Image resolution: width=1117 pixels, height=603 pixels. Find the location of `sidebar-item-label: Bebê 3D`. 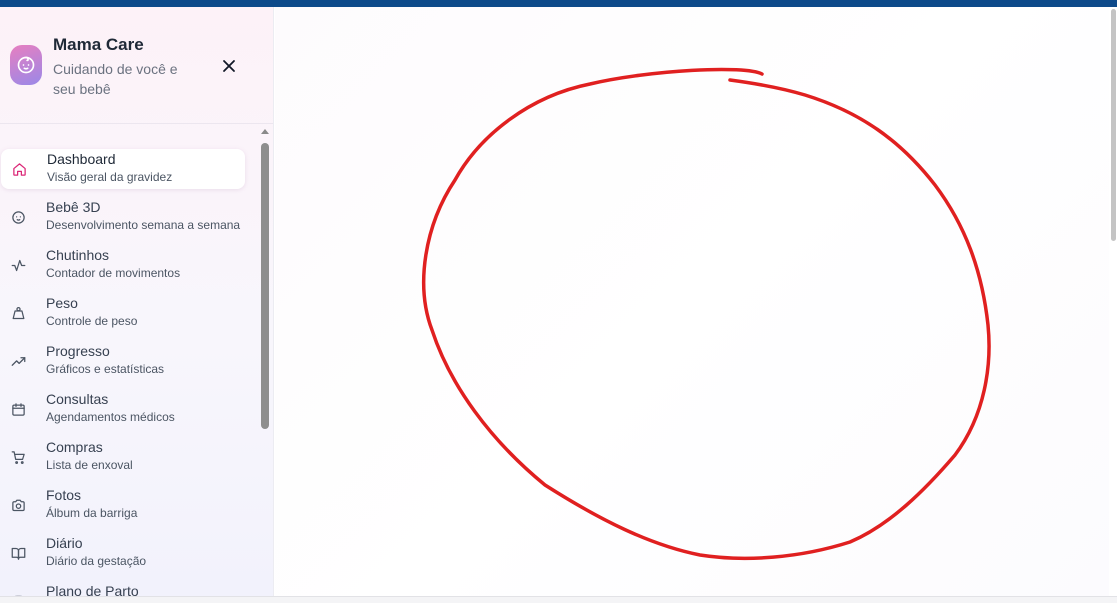

sidebar-item-label: Bebê 3D is located at coordinates (73, 207).